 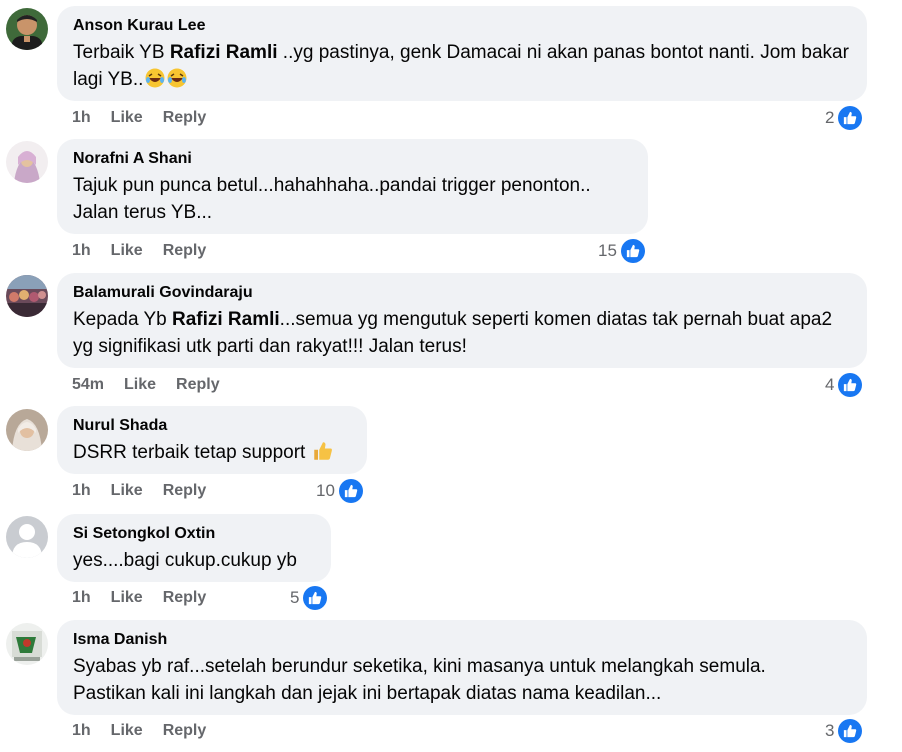 I want to click on comment-text: yes....bagi cukup.cukup yb, so click(x=185, y=560).